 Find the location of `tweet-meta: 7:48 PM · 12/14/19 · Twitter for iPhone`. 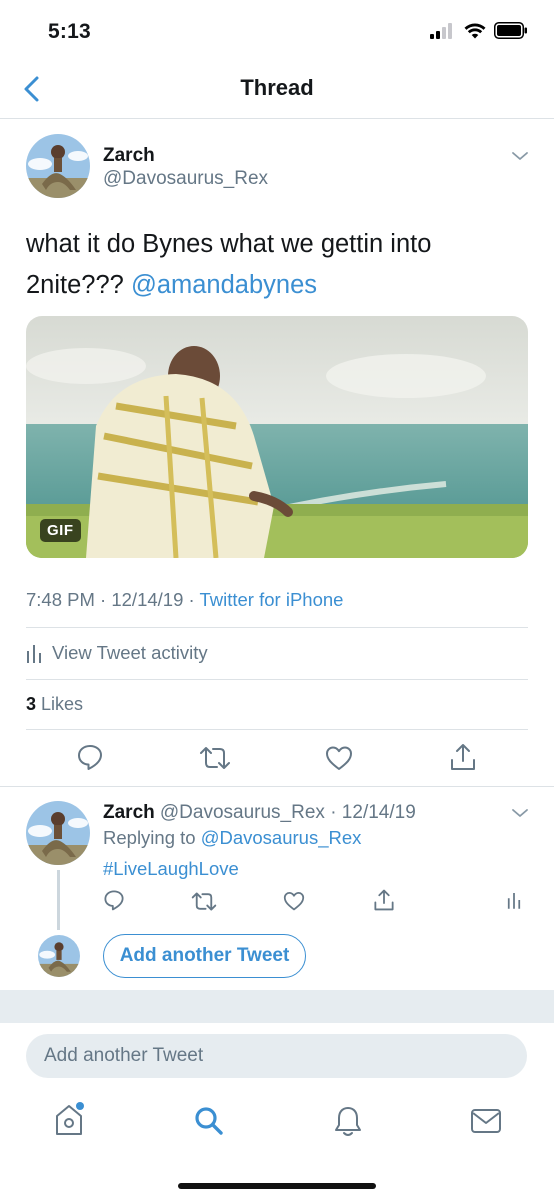

tweet-meta: 7:48 PM · 12/14/19 · Twitter for iPhone is located at coordinates (184, 600).